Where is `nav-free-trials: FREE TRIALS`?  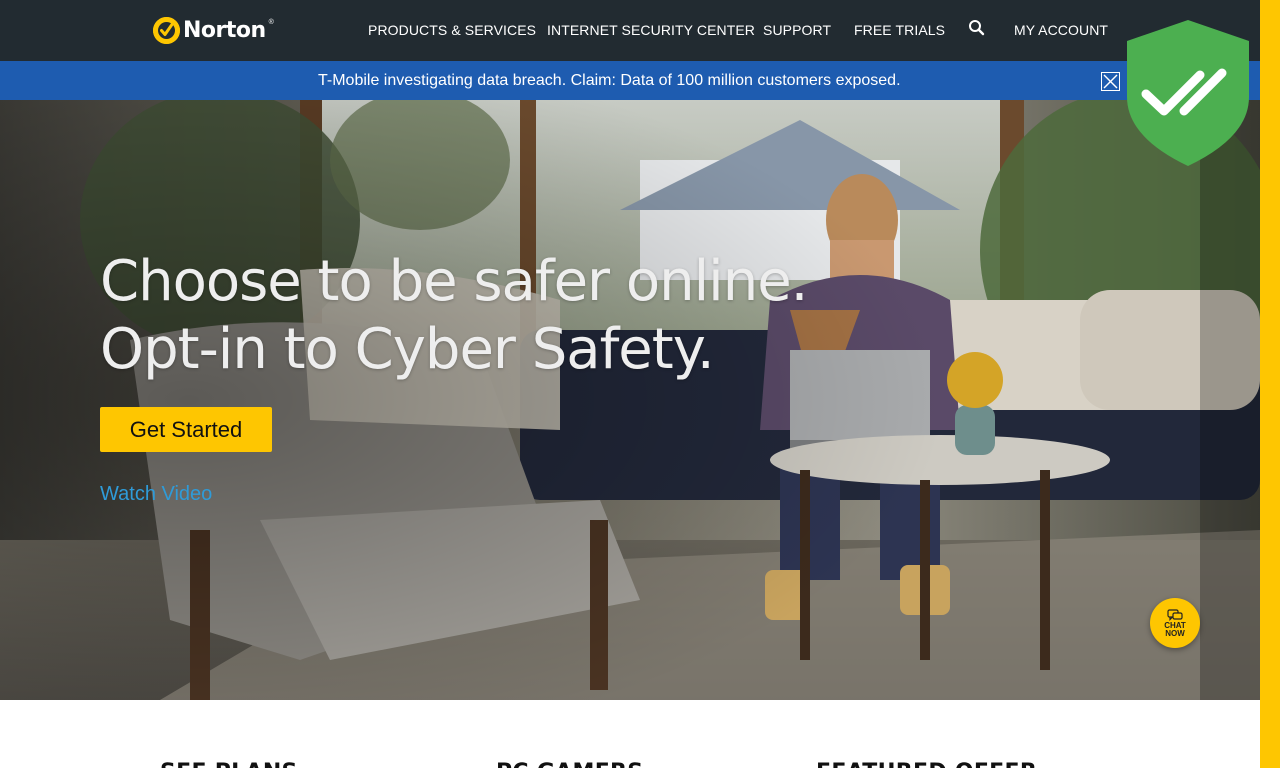 nav-free-trials: FREE TRIALS is located at coordinates (899, 30).